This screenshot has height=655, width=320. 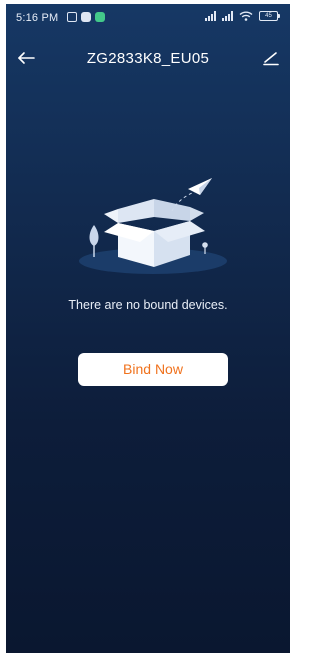 I want to click on empty-message: There are no bound devices., so click(x=148, y=305).